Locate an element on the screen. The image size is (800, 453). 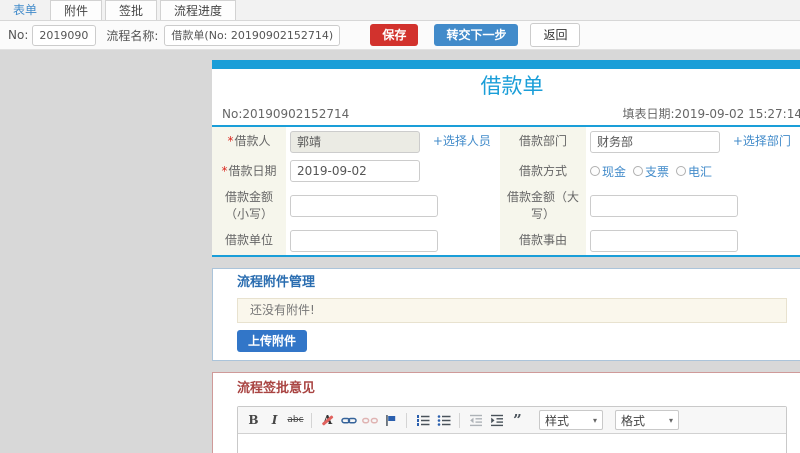
process-name-input is located at coordinates (252, 35).